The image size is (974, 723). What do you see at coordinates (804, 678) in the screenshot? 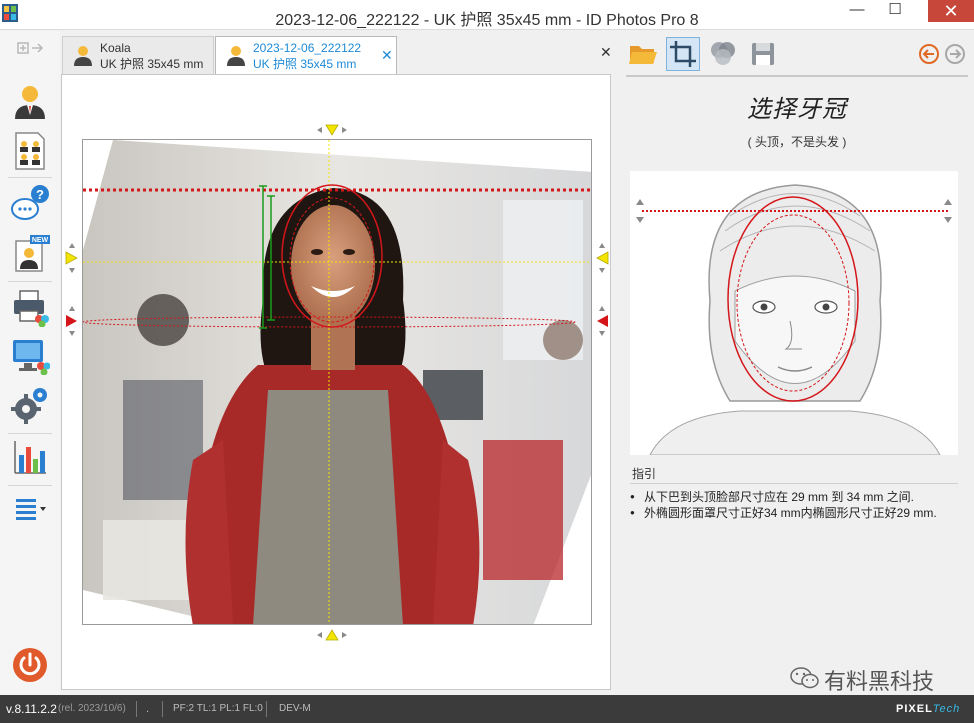
I see `wechat-icon` at bounding box center [804, 678].